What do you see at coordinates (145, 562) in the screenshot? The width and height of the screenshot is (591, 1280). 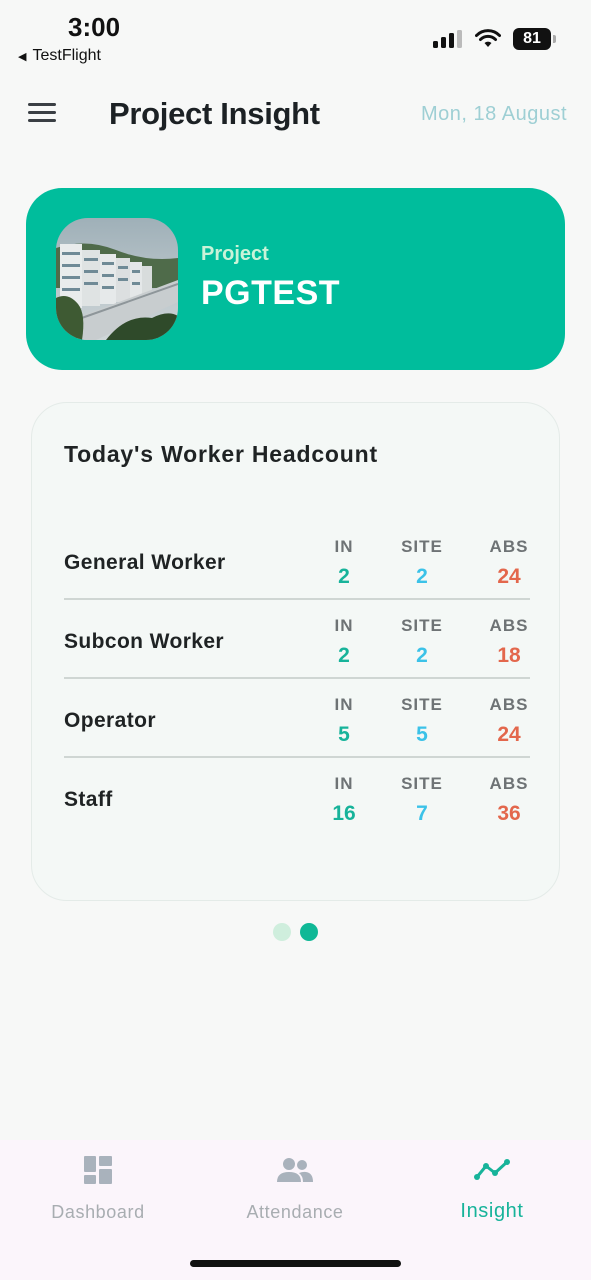 I see `worker-type-label: General Worker` at bounding box center [145, 562].